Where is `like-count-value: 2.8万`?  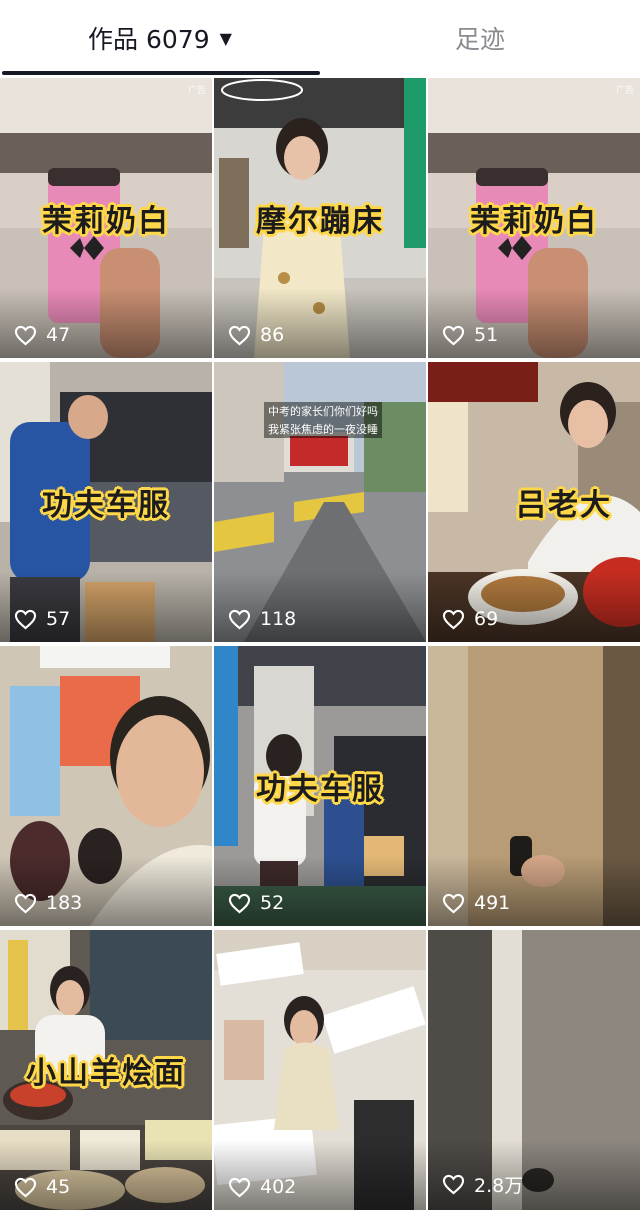
like-count-value: 2.8万 is located at coordinates (499, 1186).